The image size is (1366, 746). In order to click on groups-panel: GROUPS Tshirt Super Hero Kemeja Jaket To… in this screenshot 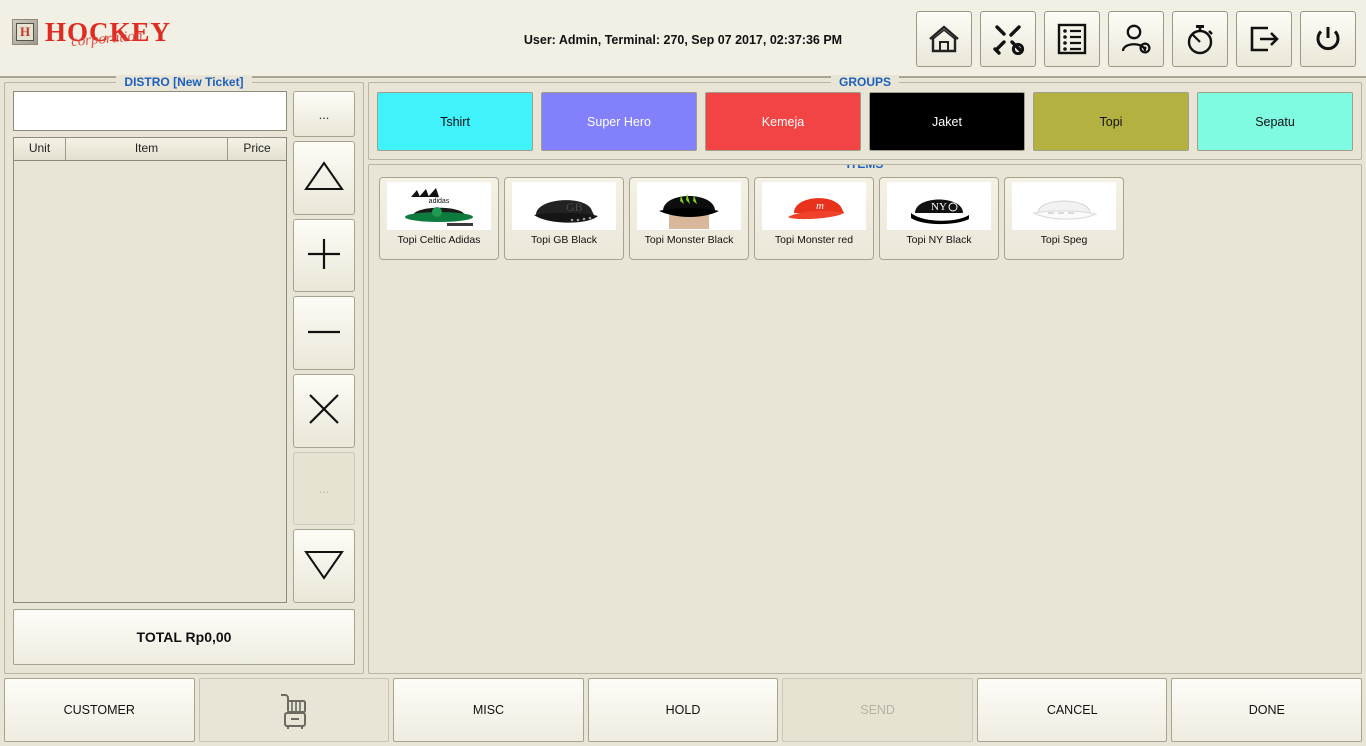, I will do `click(865, 117)`.